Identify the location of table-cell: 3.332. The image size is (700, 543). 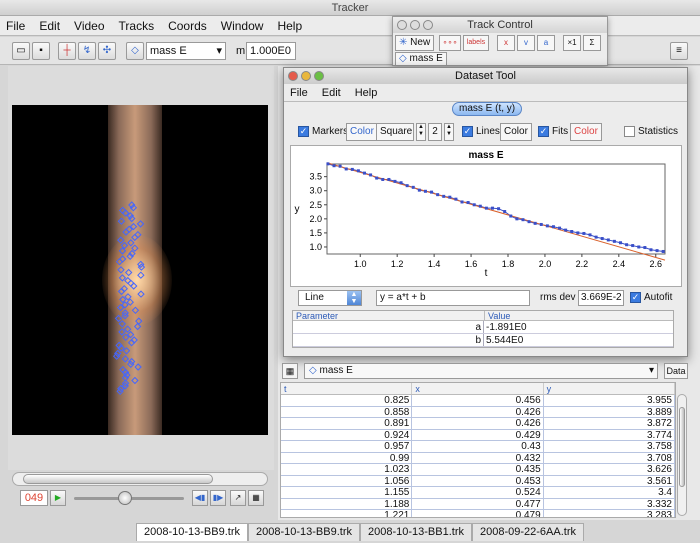
(609, 503).